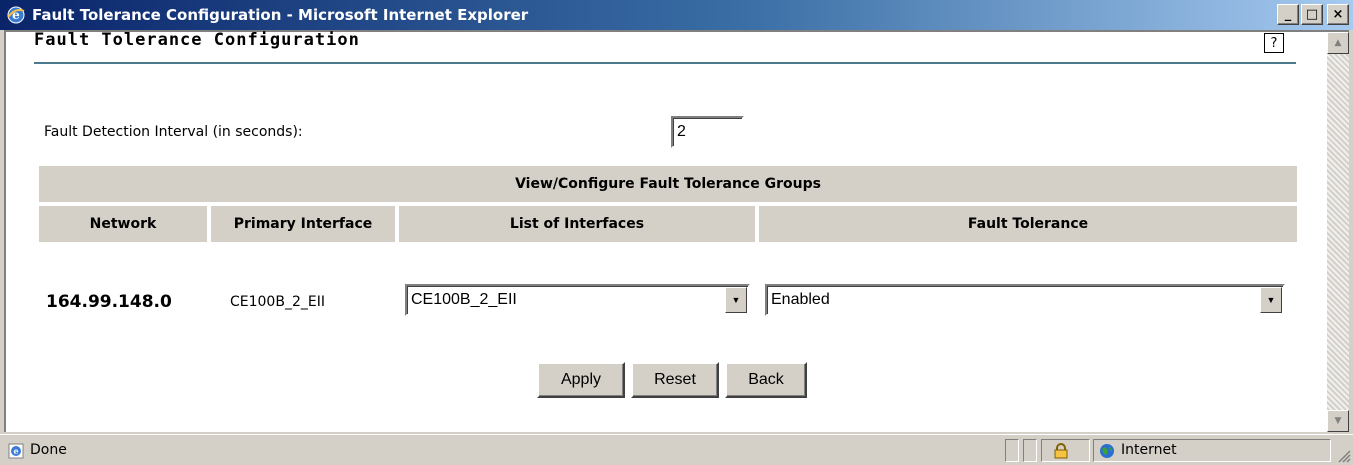 This screenshot has height=465, width=1353. Describe the element at coordinates (676, 449) in the screenshot. I see `status-bar: e Done Internet` at that location.